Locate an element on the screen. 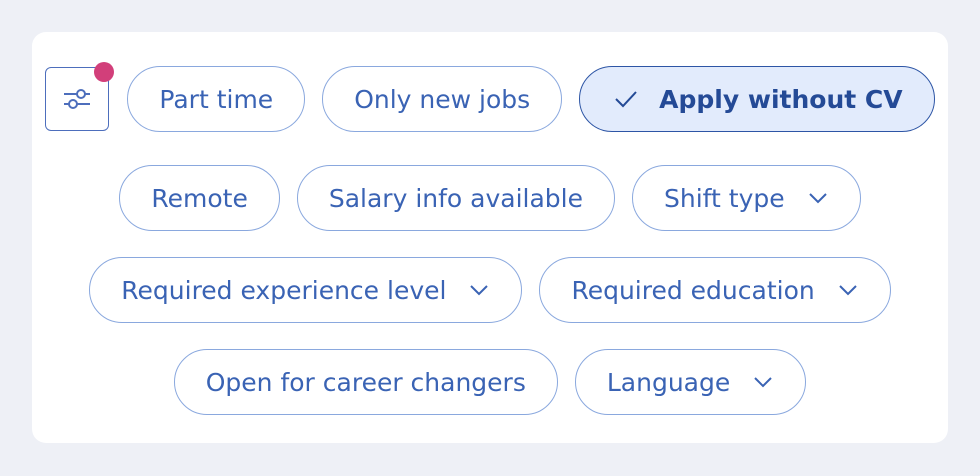 This screenshot has height=476, width=980. dropdown-experience-level: Required experience level is located at coordinates (306, 290).